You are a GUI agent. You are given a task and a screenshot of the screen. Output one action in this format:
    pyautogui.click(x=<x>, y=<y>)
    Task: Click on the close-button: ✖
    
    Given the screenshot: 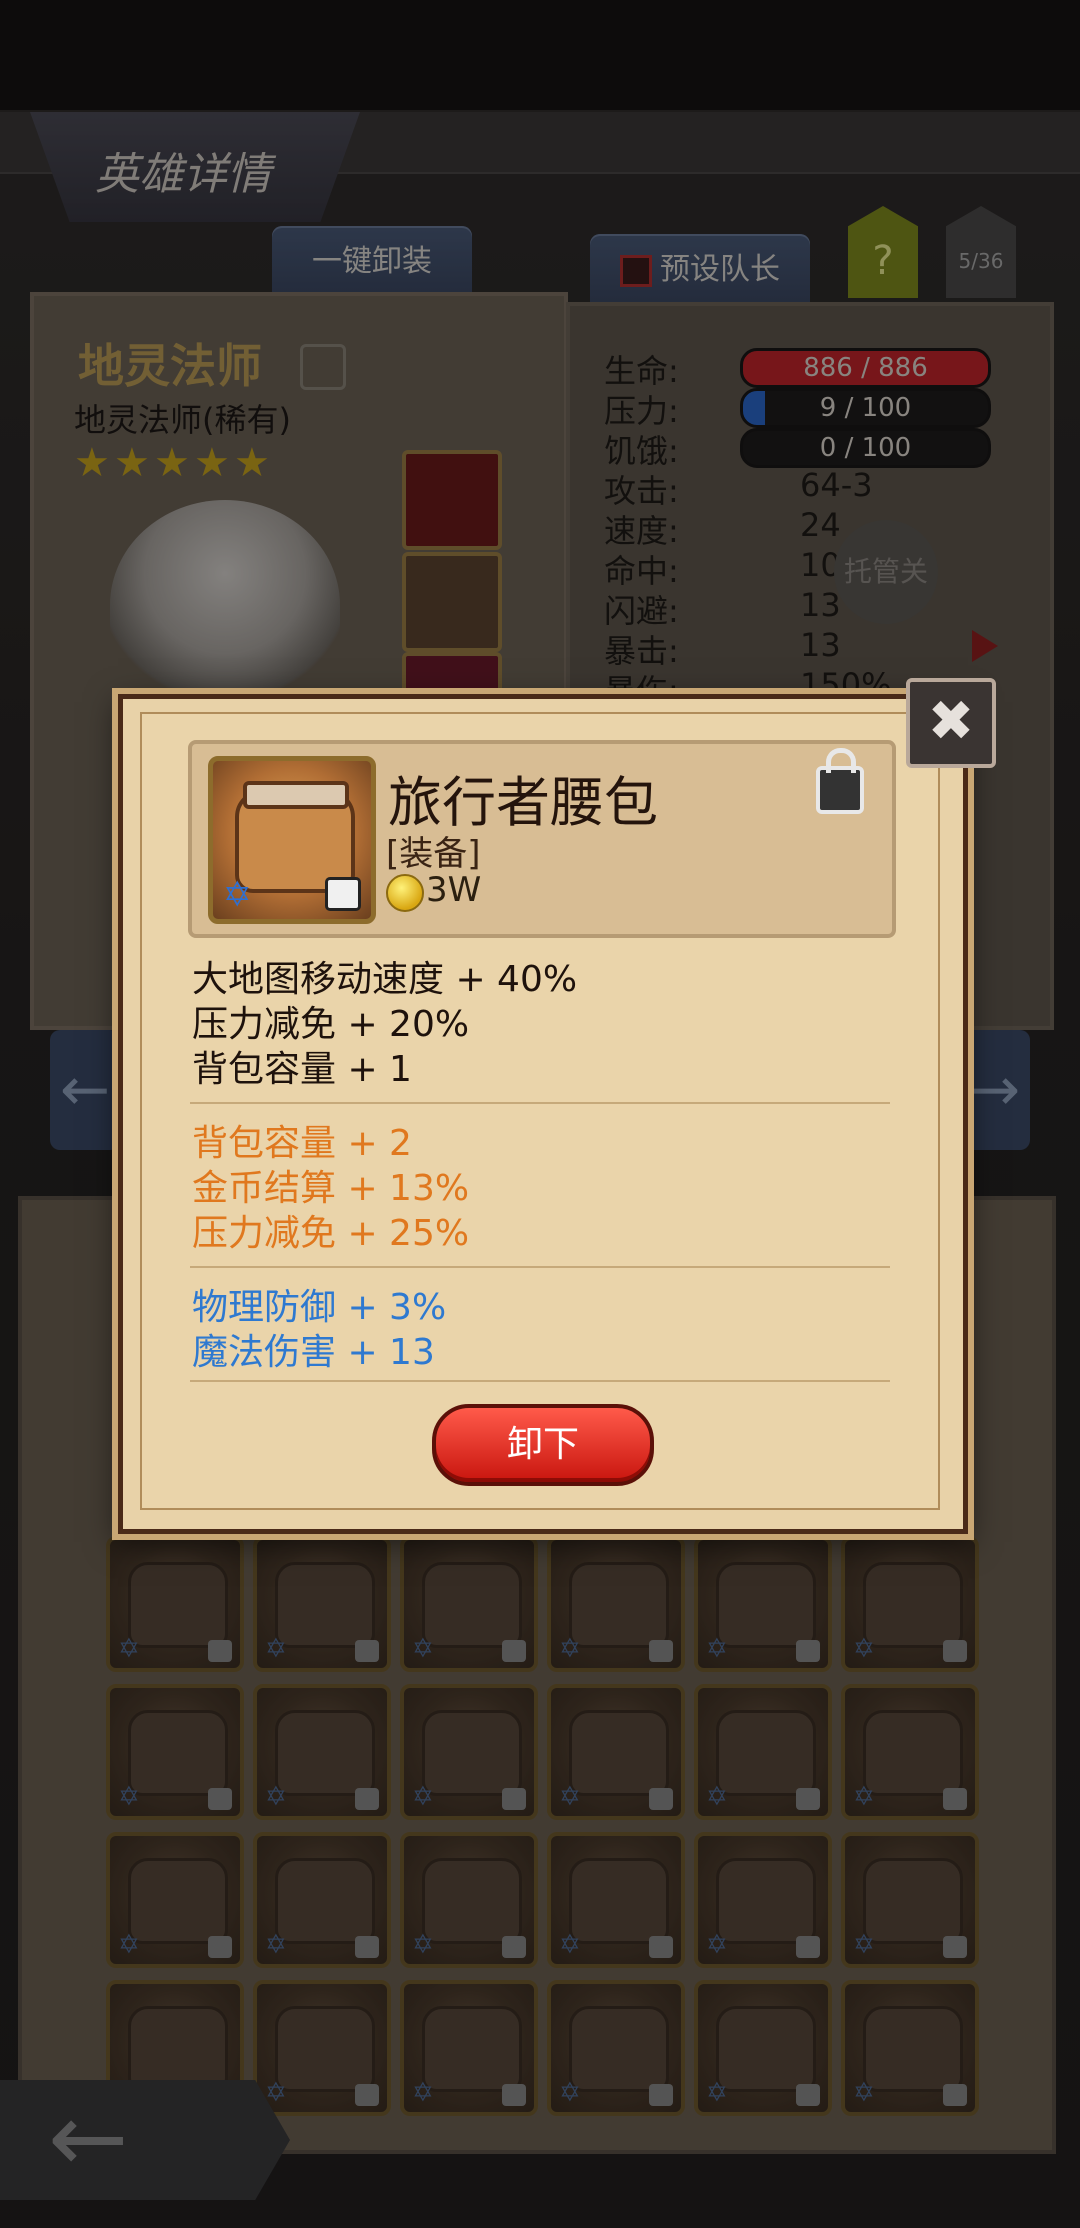 What is the action you would take?
    pyautogui.click(x=951, y=723)
    